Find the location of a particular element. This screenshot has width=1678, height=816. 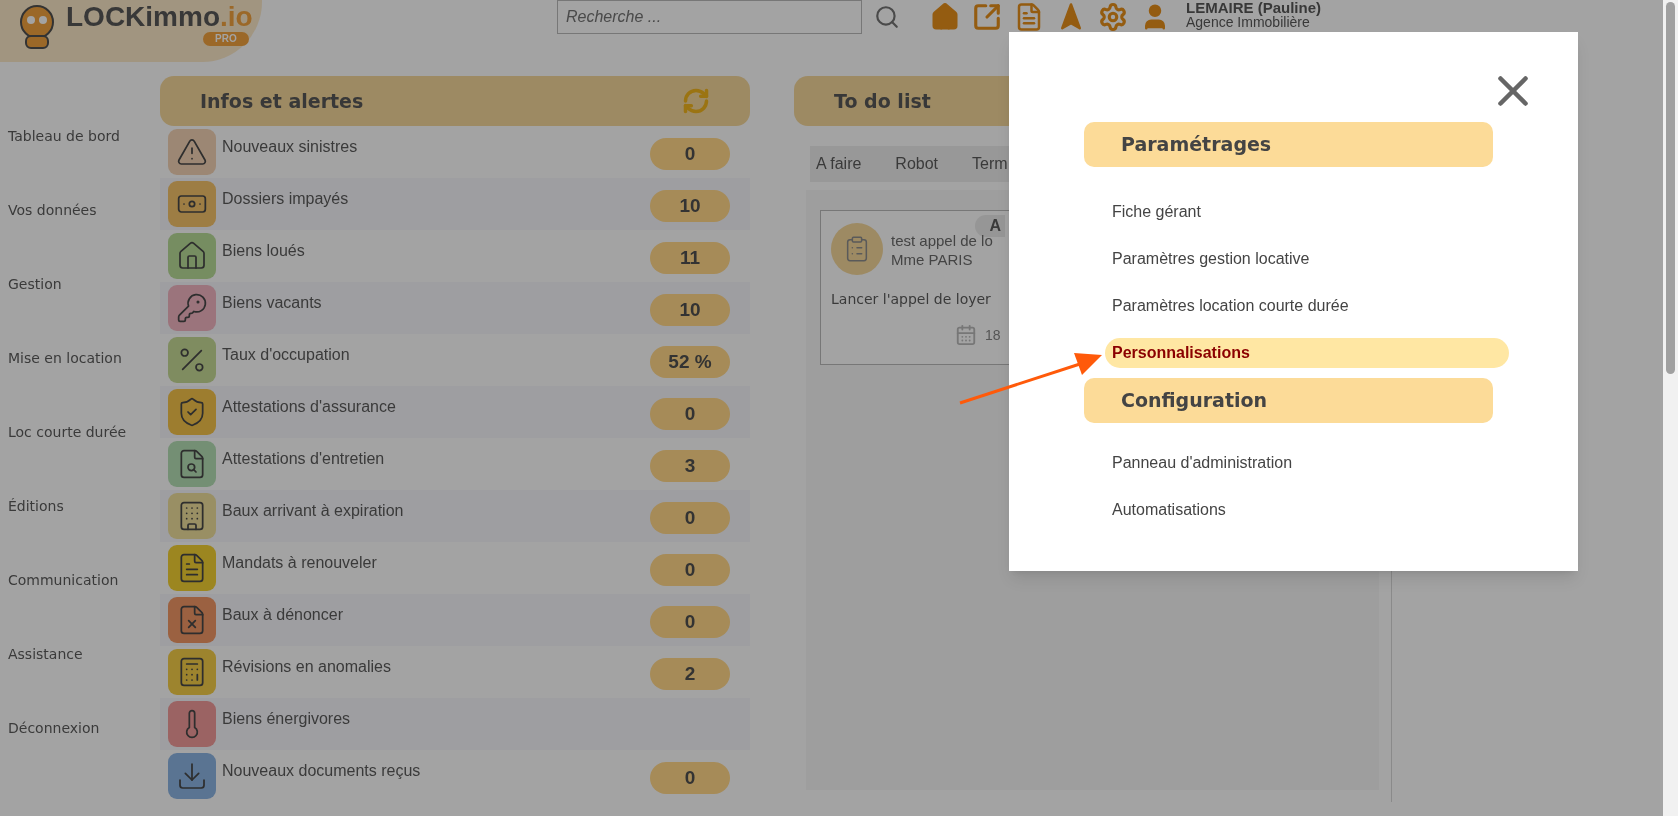

alert-label: Dossiers impayés is located at coordinates (285, 199).